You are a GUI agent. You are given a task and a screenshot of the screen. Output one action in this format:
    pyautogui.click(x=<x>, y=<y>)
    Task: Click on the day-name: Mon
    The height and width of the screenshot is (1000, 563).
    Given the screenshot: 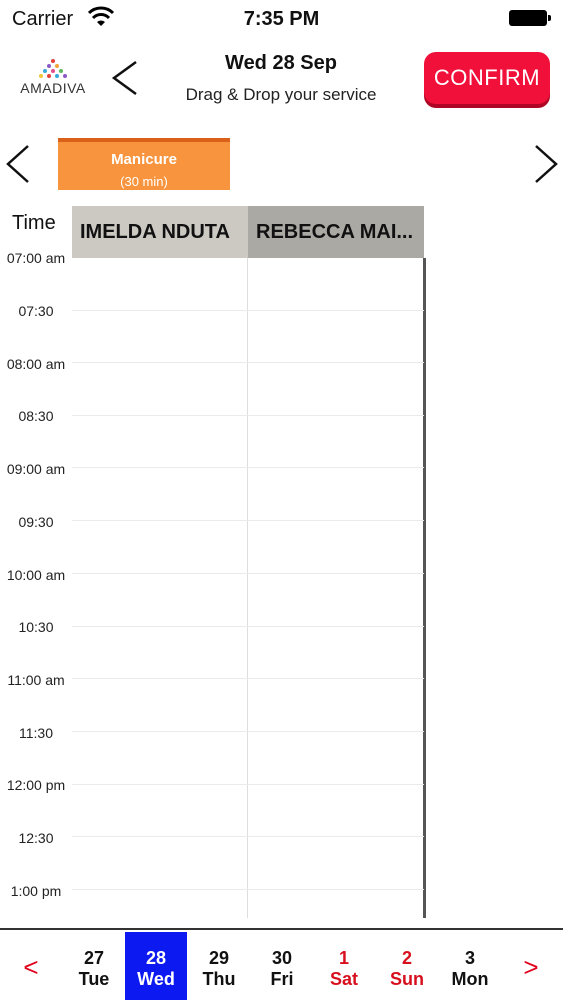 What is the action you would take?
    pyautogui.click(x=470, y=979)
    